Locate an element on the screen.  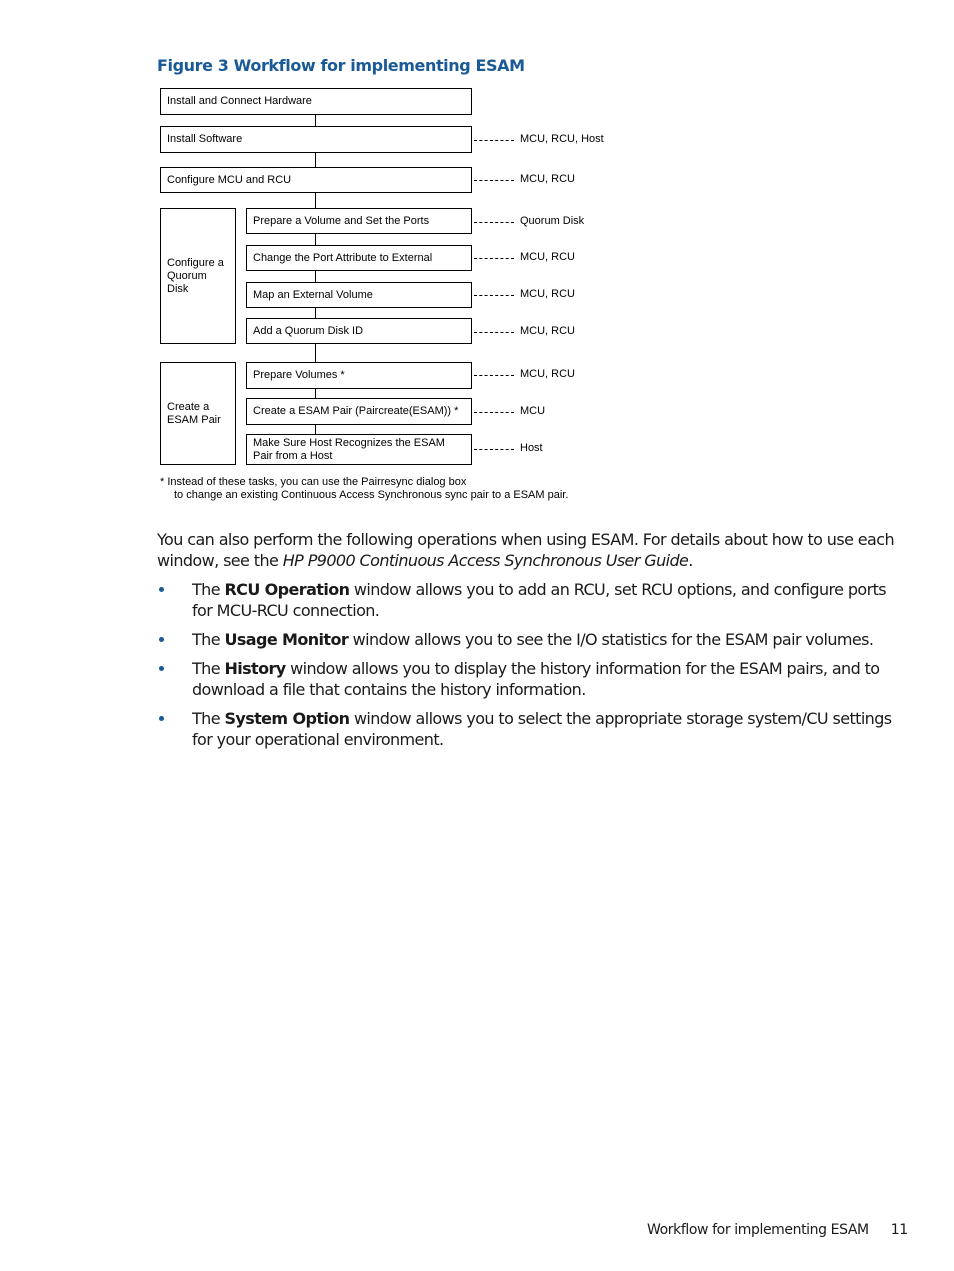
step-label: Add a Quorum Disk ID is located at coordinates (308, 330).